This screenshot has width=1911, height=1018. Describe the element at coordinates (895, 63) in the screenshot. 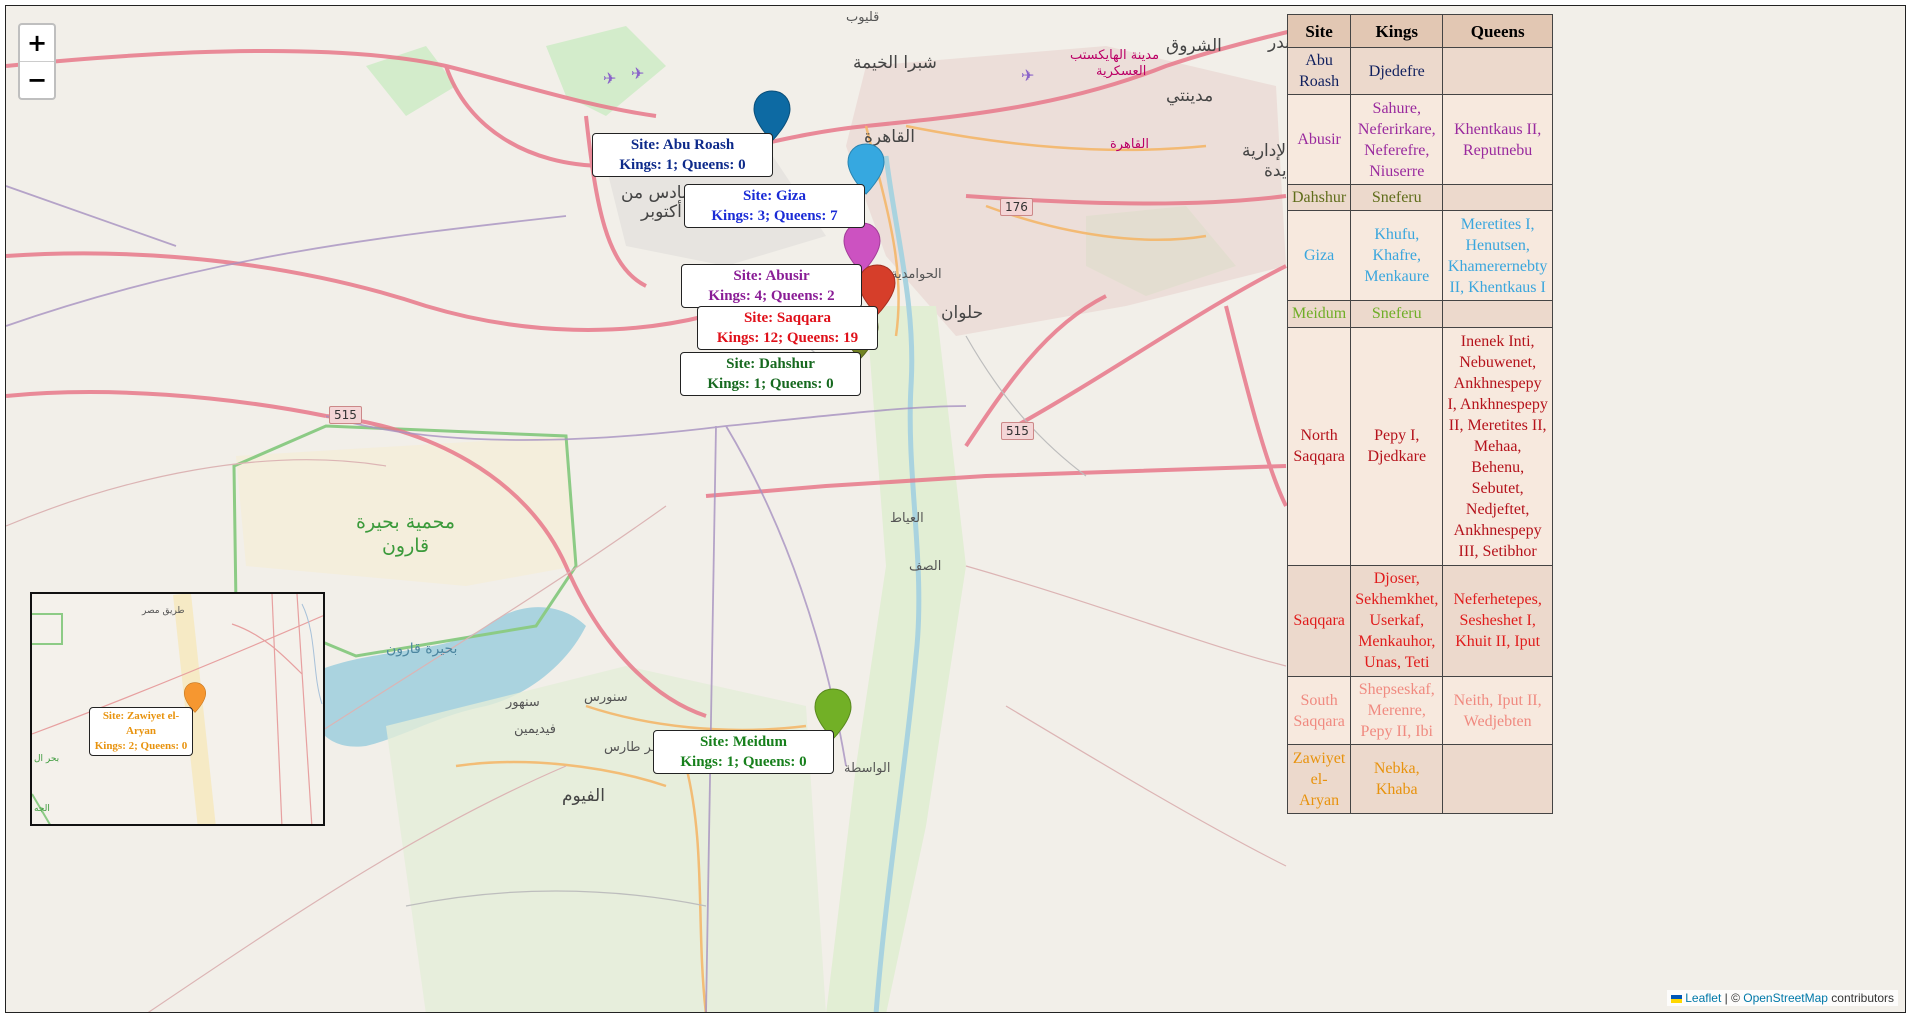

I see `map-label-shubra: شبرا الخيمة` at that location.